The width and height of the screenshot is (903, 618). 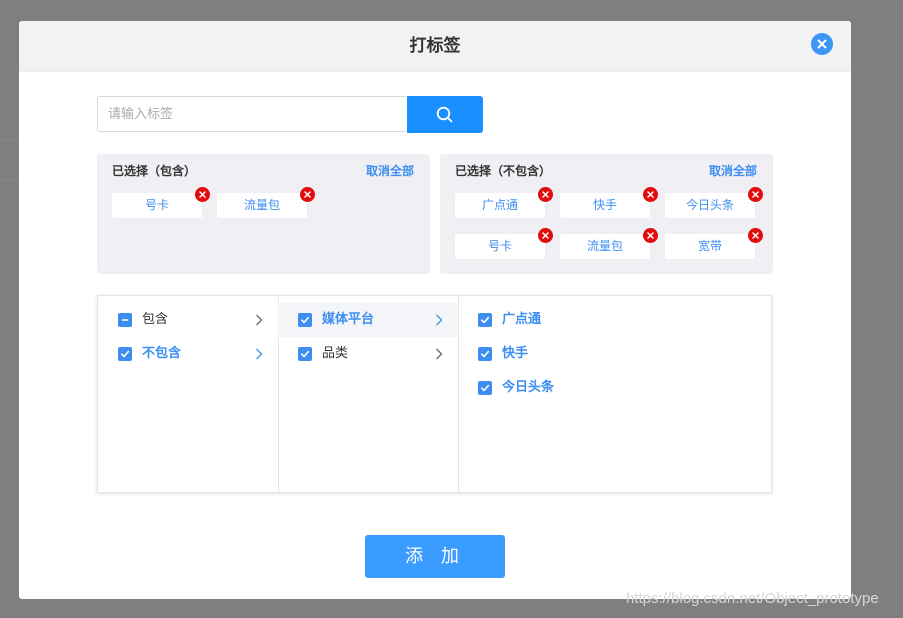 What do you see at coordinates (348, 319) in the screenshot?
I see `option-label: 媒体平台` at bounding box center [348, 319].